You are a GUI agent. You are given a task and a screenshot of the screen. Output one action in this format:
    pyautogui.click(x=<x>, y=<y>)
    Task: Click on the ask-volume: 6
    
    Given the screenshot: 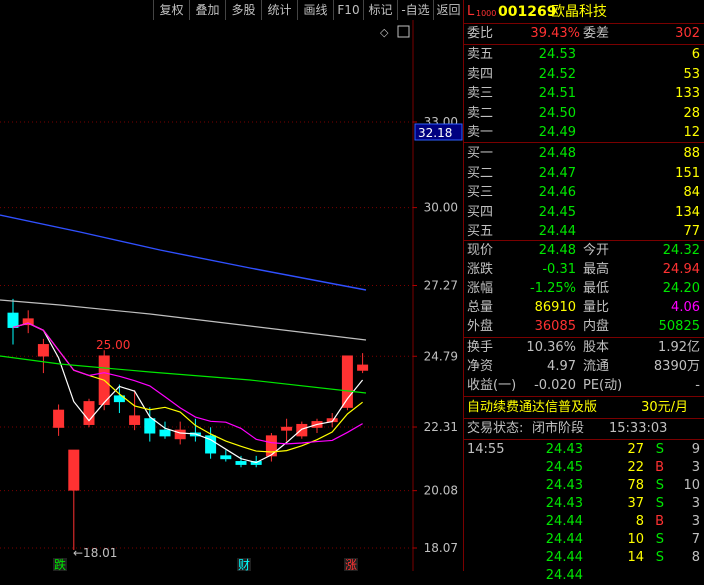 What is the action you would take?
    pyautogui.click(x=695, y=54)
    